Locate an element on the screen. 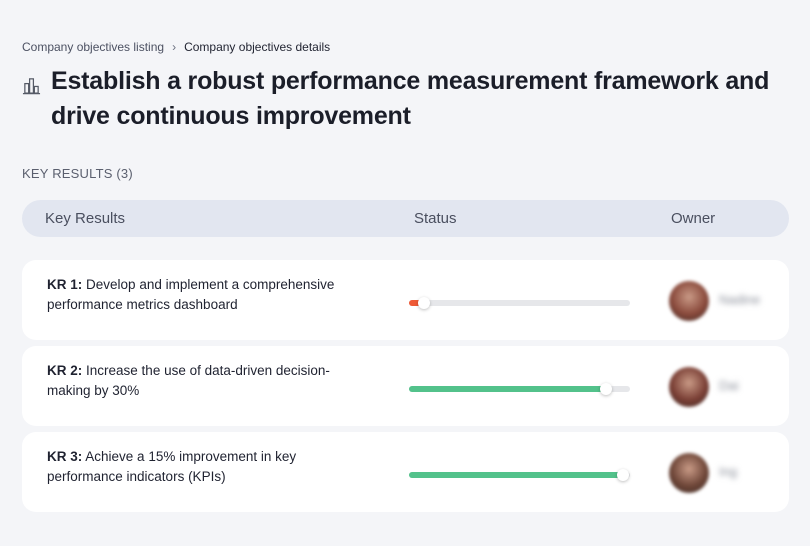 This screenshot has height=546, width=810. breadcrumb-current: Company objectives details is located at coordinates (257, 47).